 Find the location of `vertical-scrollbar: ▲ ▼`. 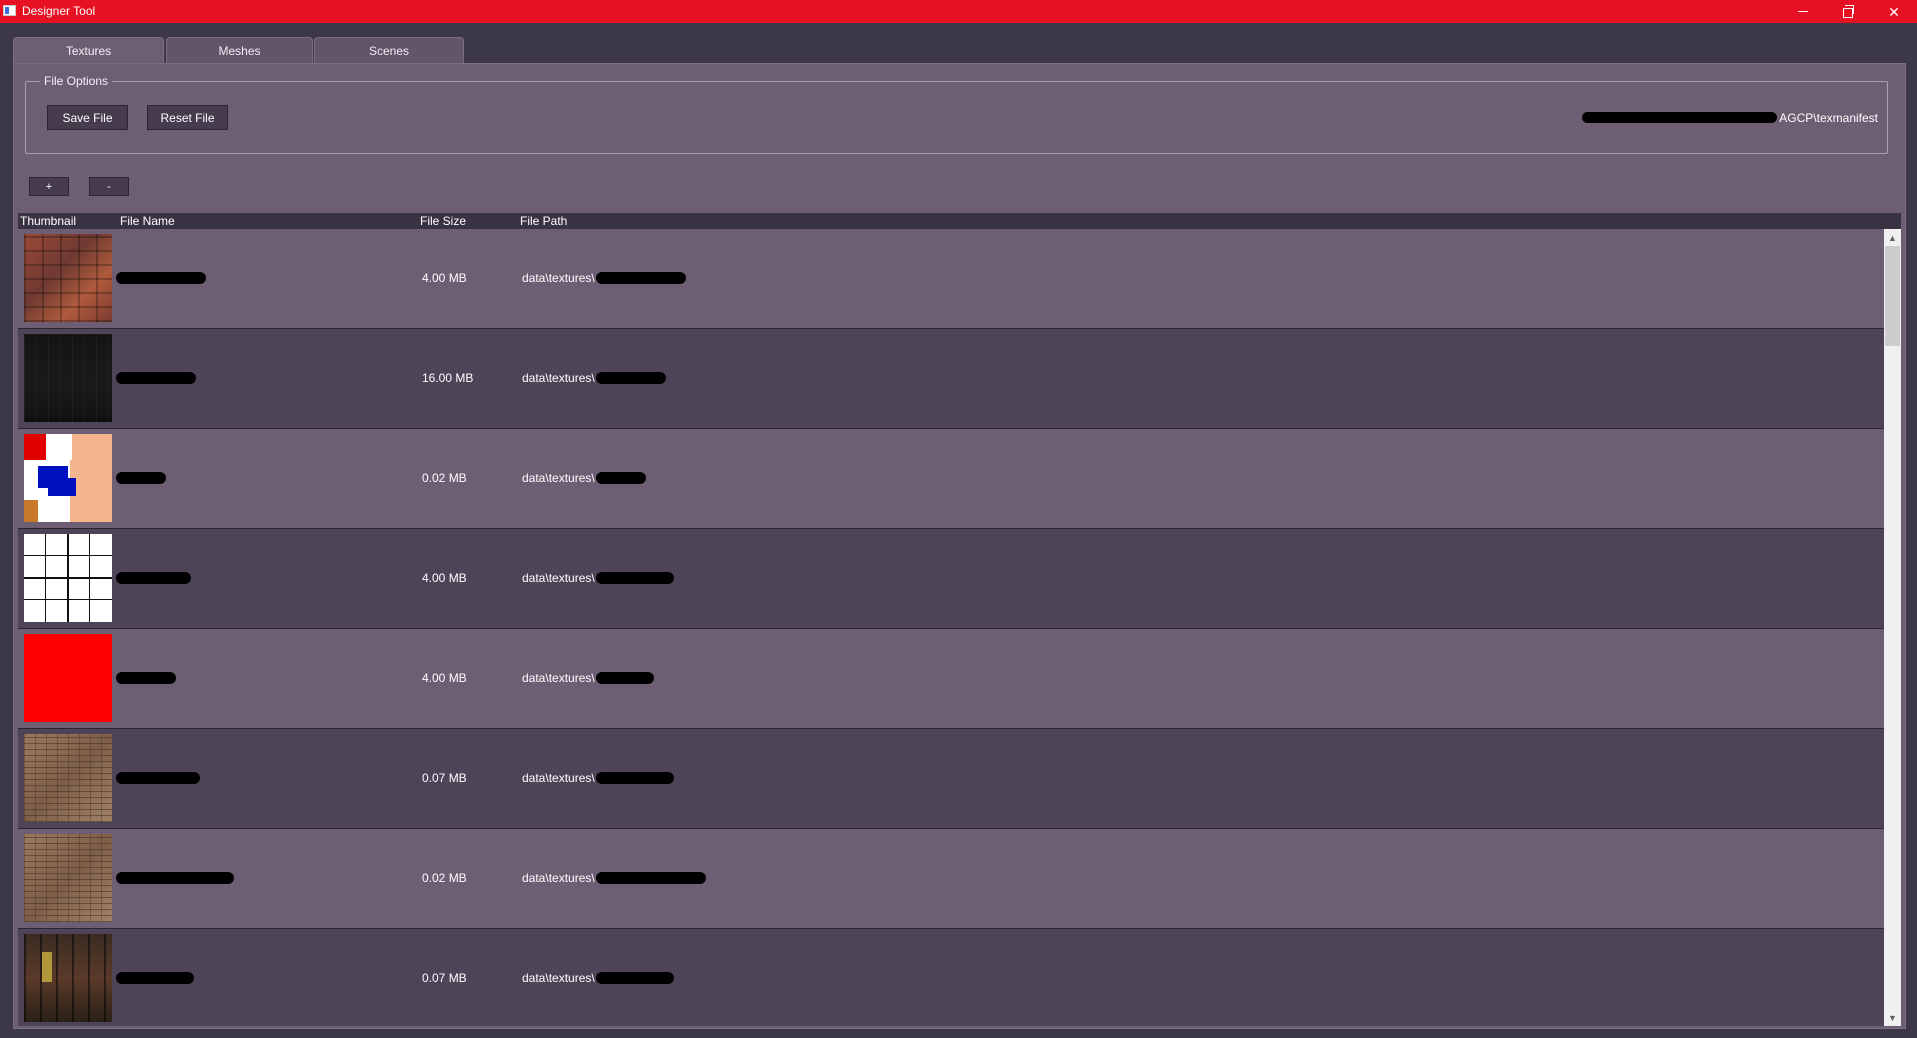

vertical-scrollbar: ▲ ▼ is located at coordinates (1892, 627).